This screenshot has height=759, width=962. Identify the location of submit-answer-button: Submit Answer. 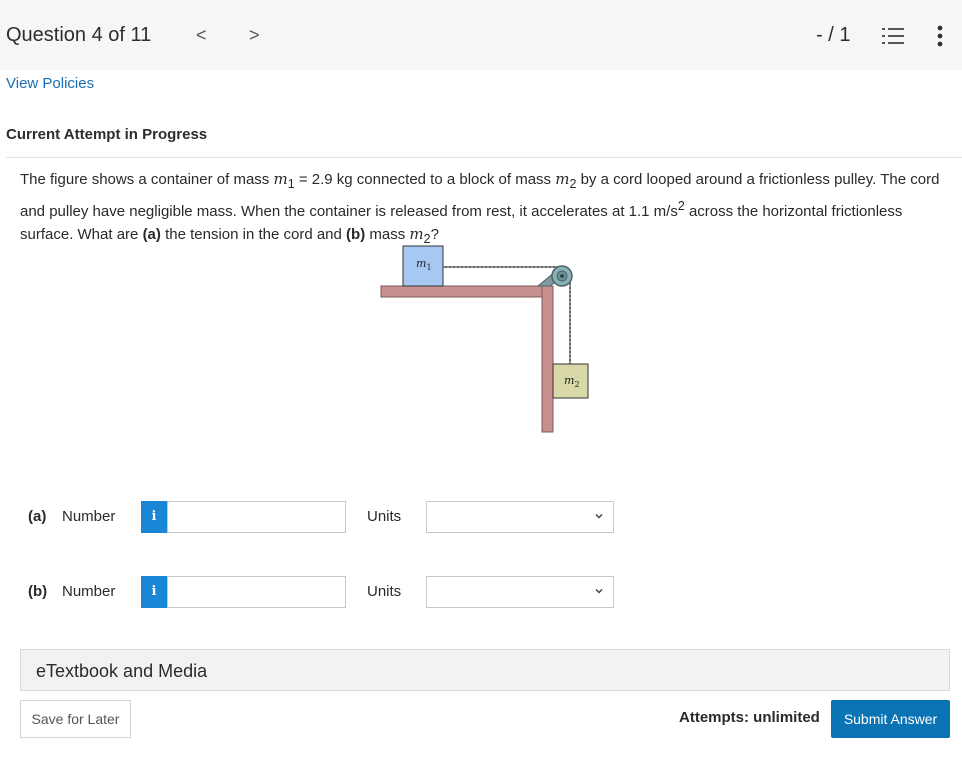
(890, 719).